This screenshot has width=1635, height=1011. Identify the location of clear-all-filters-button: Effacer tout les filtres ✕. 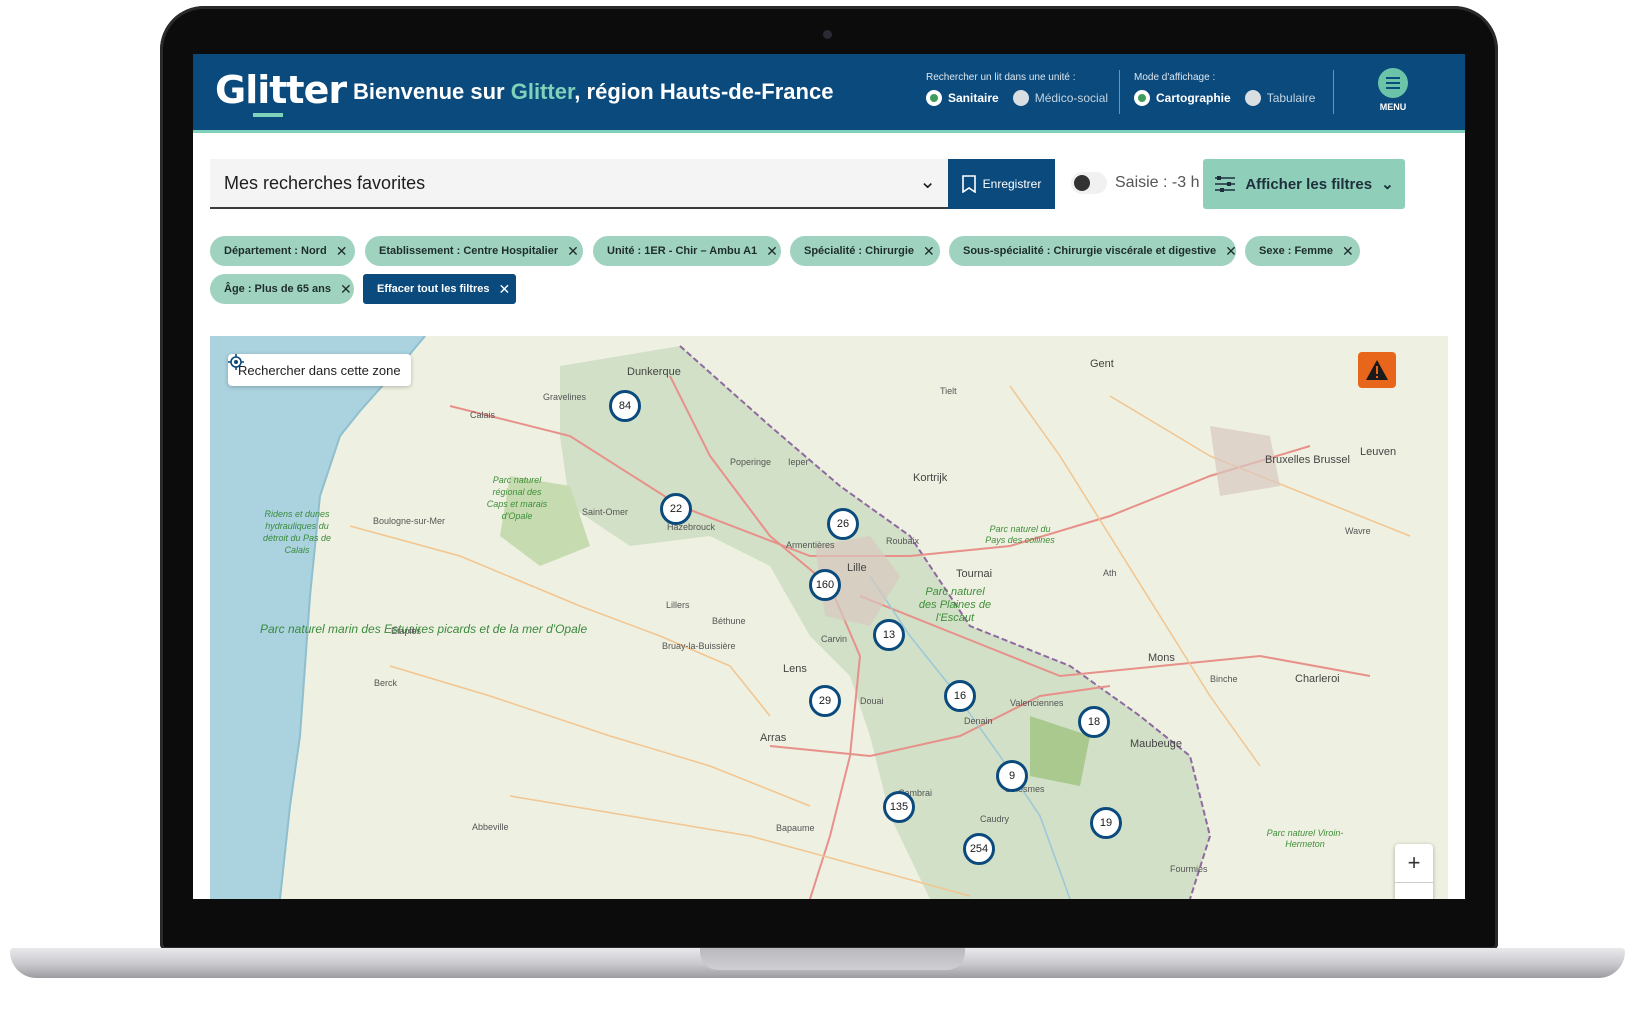
(439, 289).